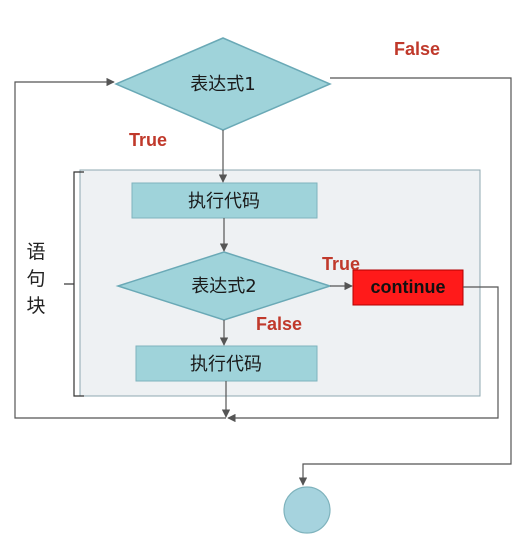  Describe the element at coordinates (224, 201) in the screenshot. I see `process1-label: 执行代码` at that location.